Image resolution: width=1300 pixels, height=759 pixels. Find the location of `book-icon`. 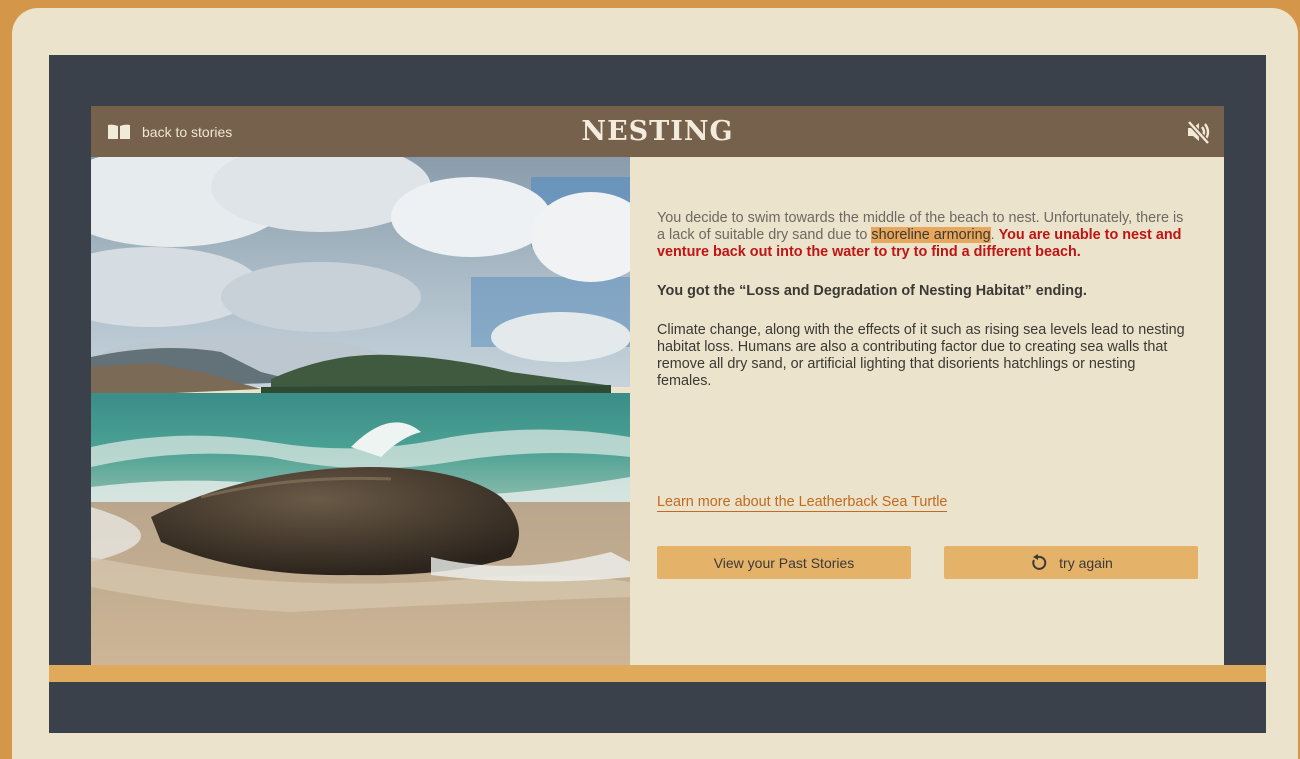

book-icon is located at coordinates (119, 131).